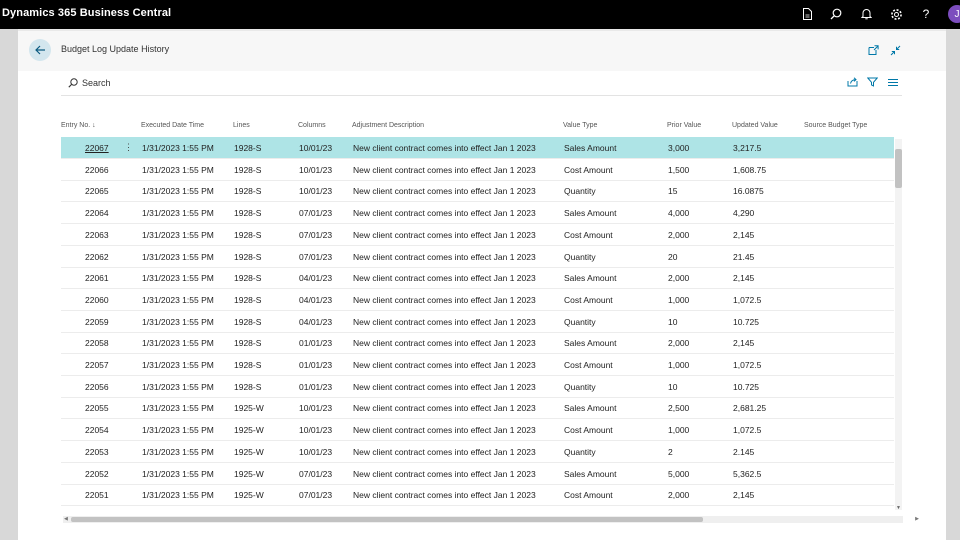 The height and width of the screenshot is (540, 960). I want to click on cell-columns: 04/01/23, so click(316, 299).